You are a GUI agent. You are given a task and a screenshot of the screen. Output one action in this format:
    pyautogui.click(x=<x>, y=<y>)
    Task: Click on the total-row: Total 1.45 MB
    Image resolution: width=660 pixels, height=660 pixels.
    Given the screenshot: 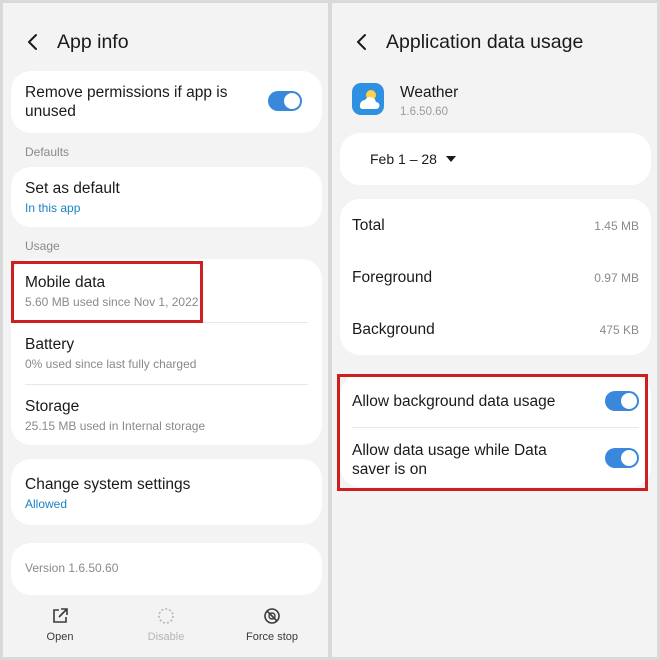 What is the action you would take?
    pyautogui.click(x=495, y=226)
    